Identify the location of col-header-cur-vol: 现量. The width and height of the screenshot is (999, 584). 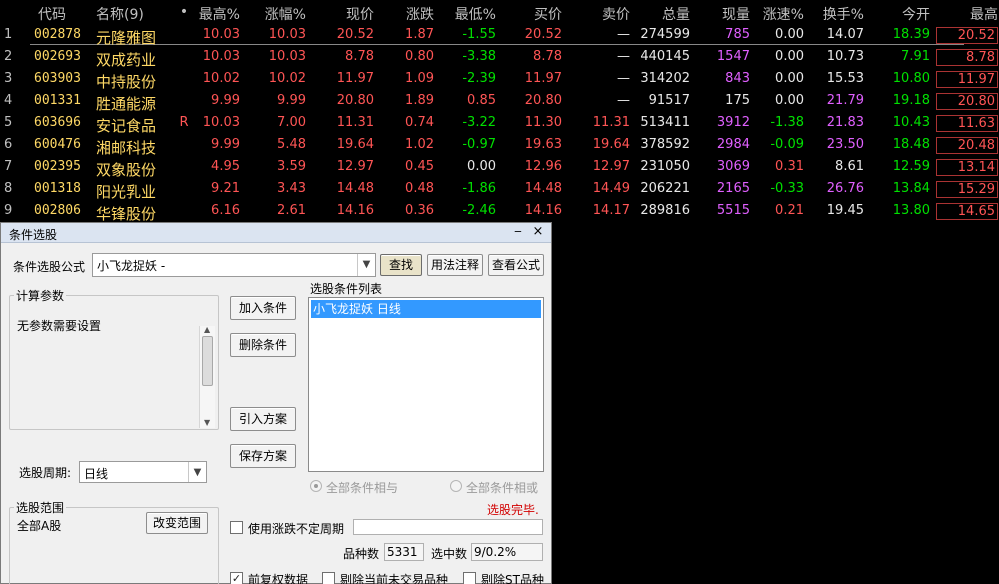
(725, 14).